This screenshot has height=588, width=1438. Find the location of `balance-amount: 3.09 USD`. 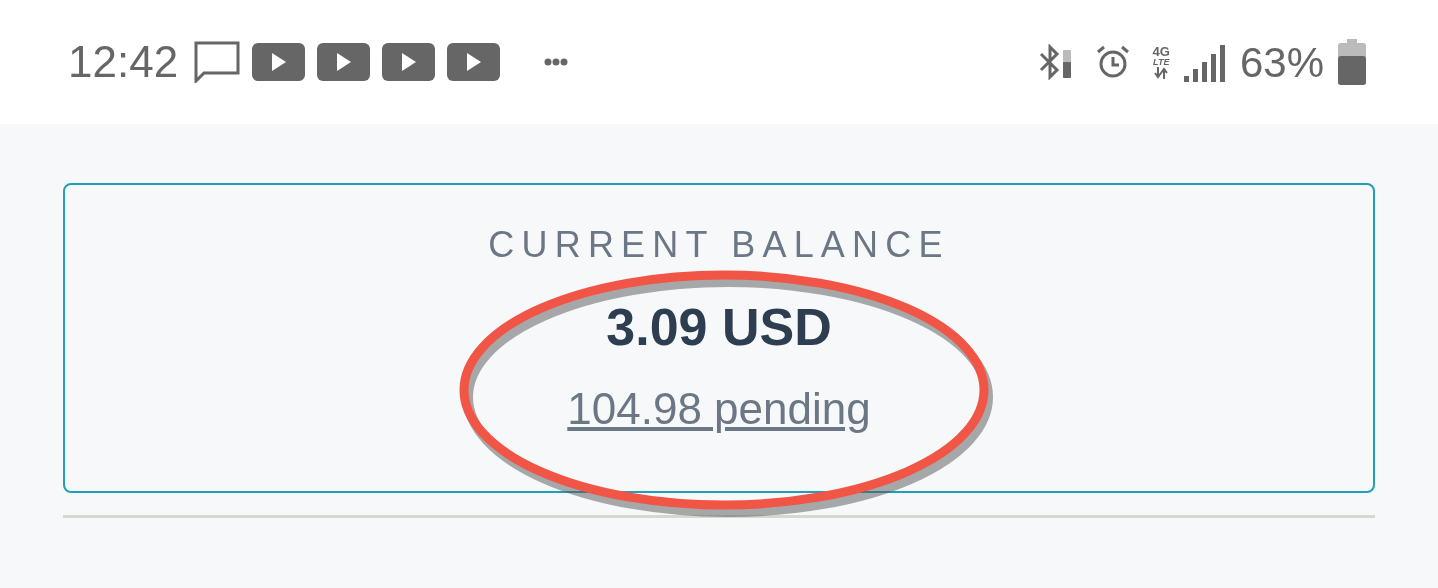

balance-amount: 3.09 USD is located at coordinates (719, 327).